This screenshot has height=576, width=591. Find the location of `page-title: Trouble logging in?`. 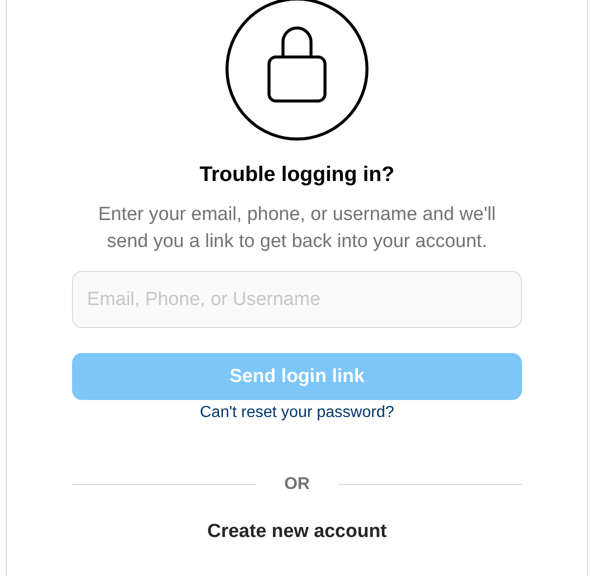

page-title: Trouble logging in? is located at coordinates (297, 175).